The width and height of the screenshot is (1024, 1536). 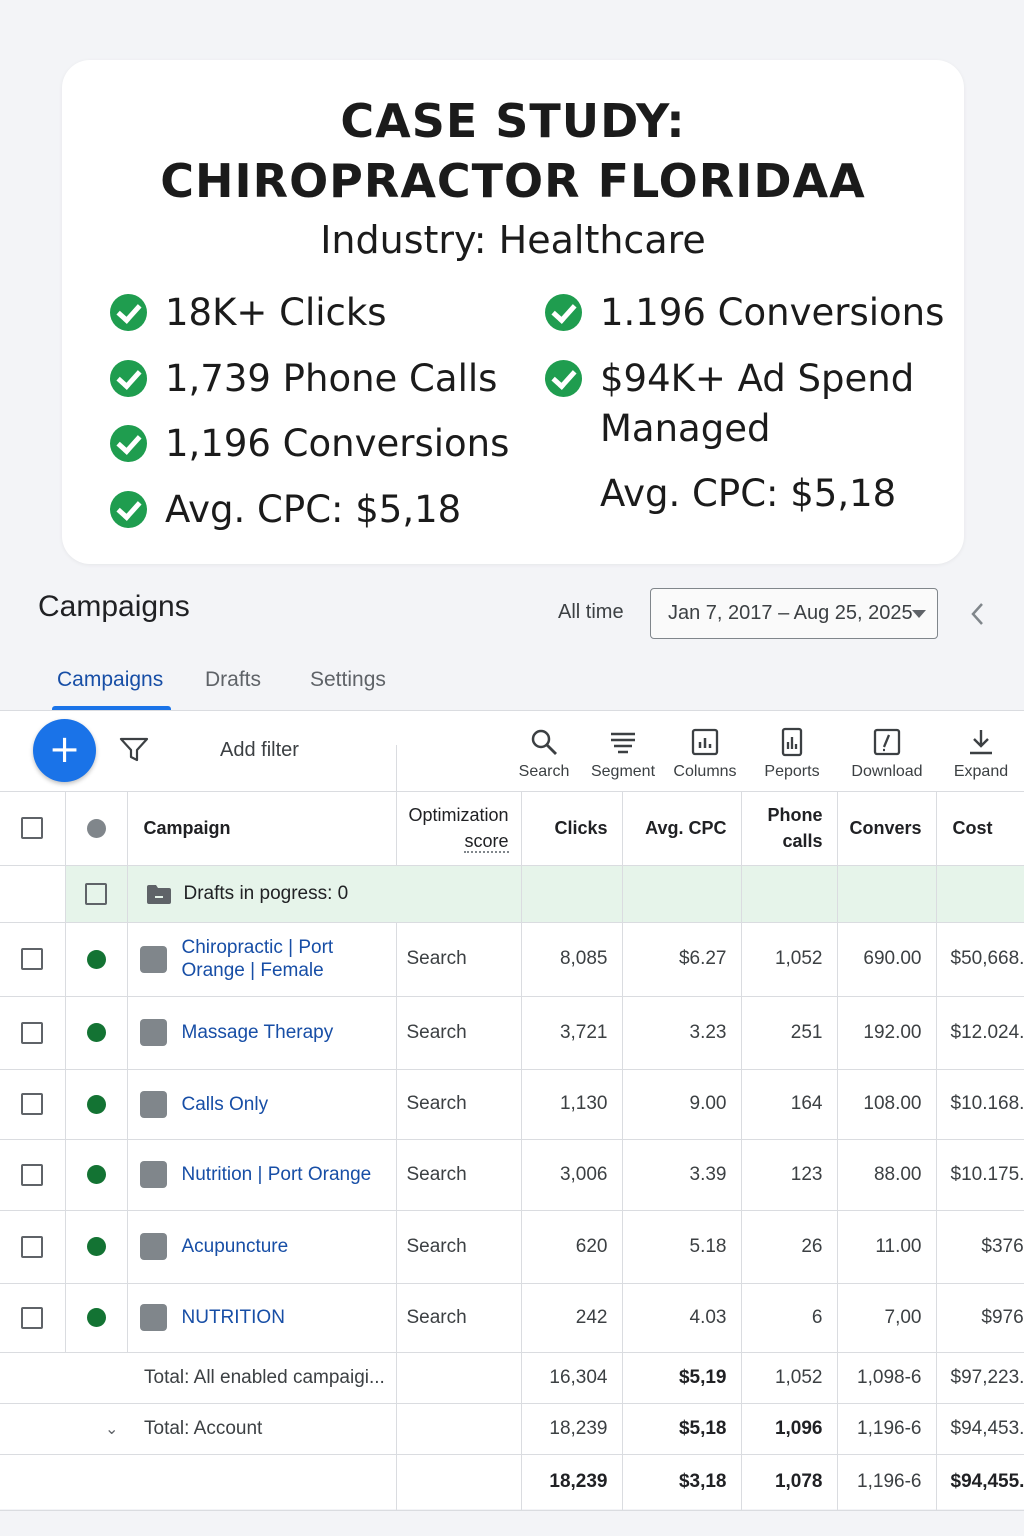 I want to click on cpc-cell: 3.39, so click(x=682, y=1175).